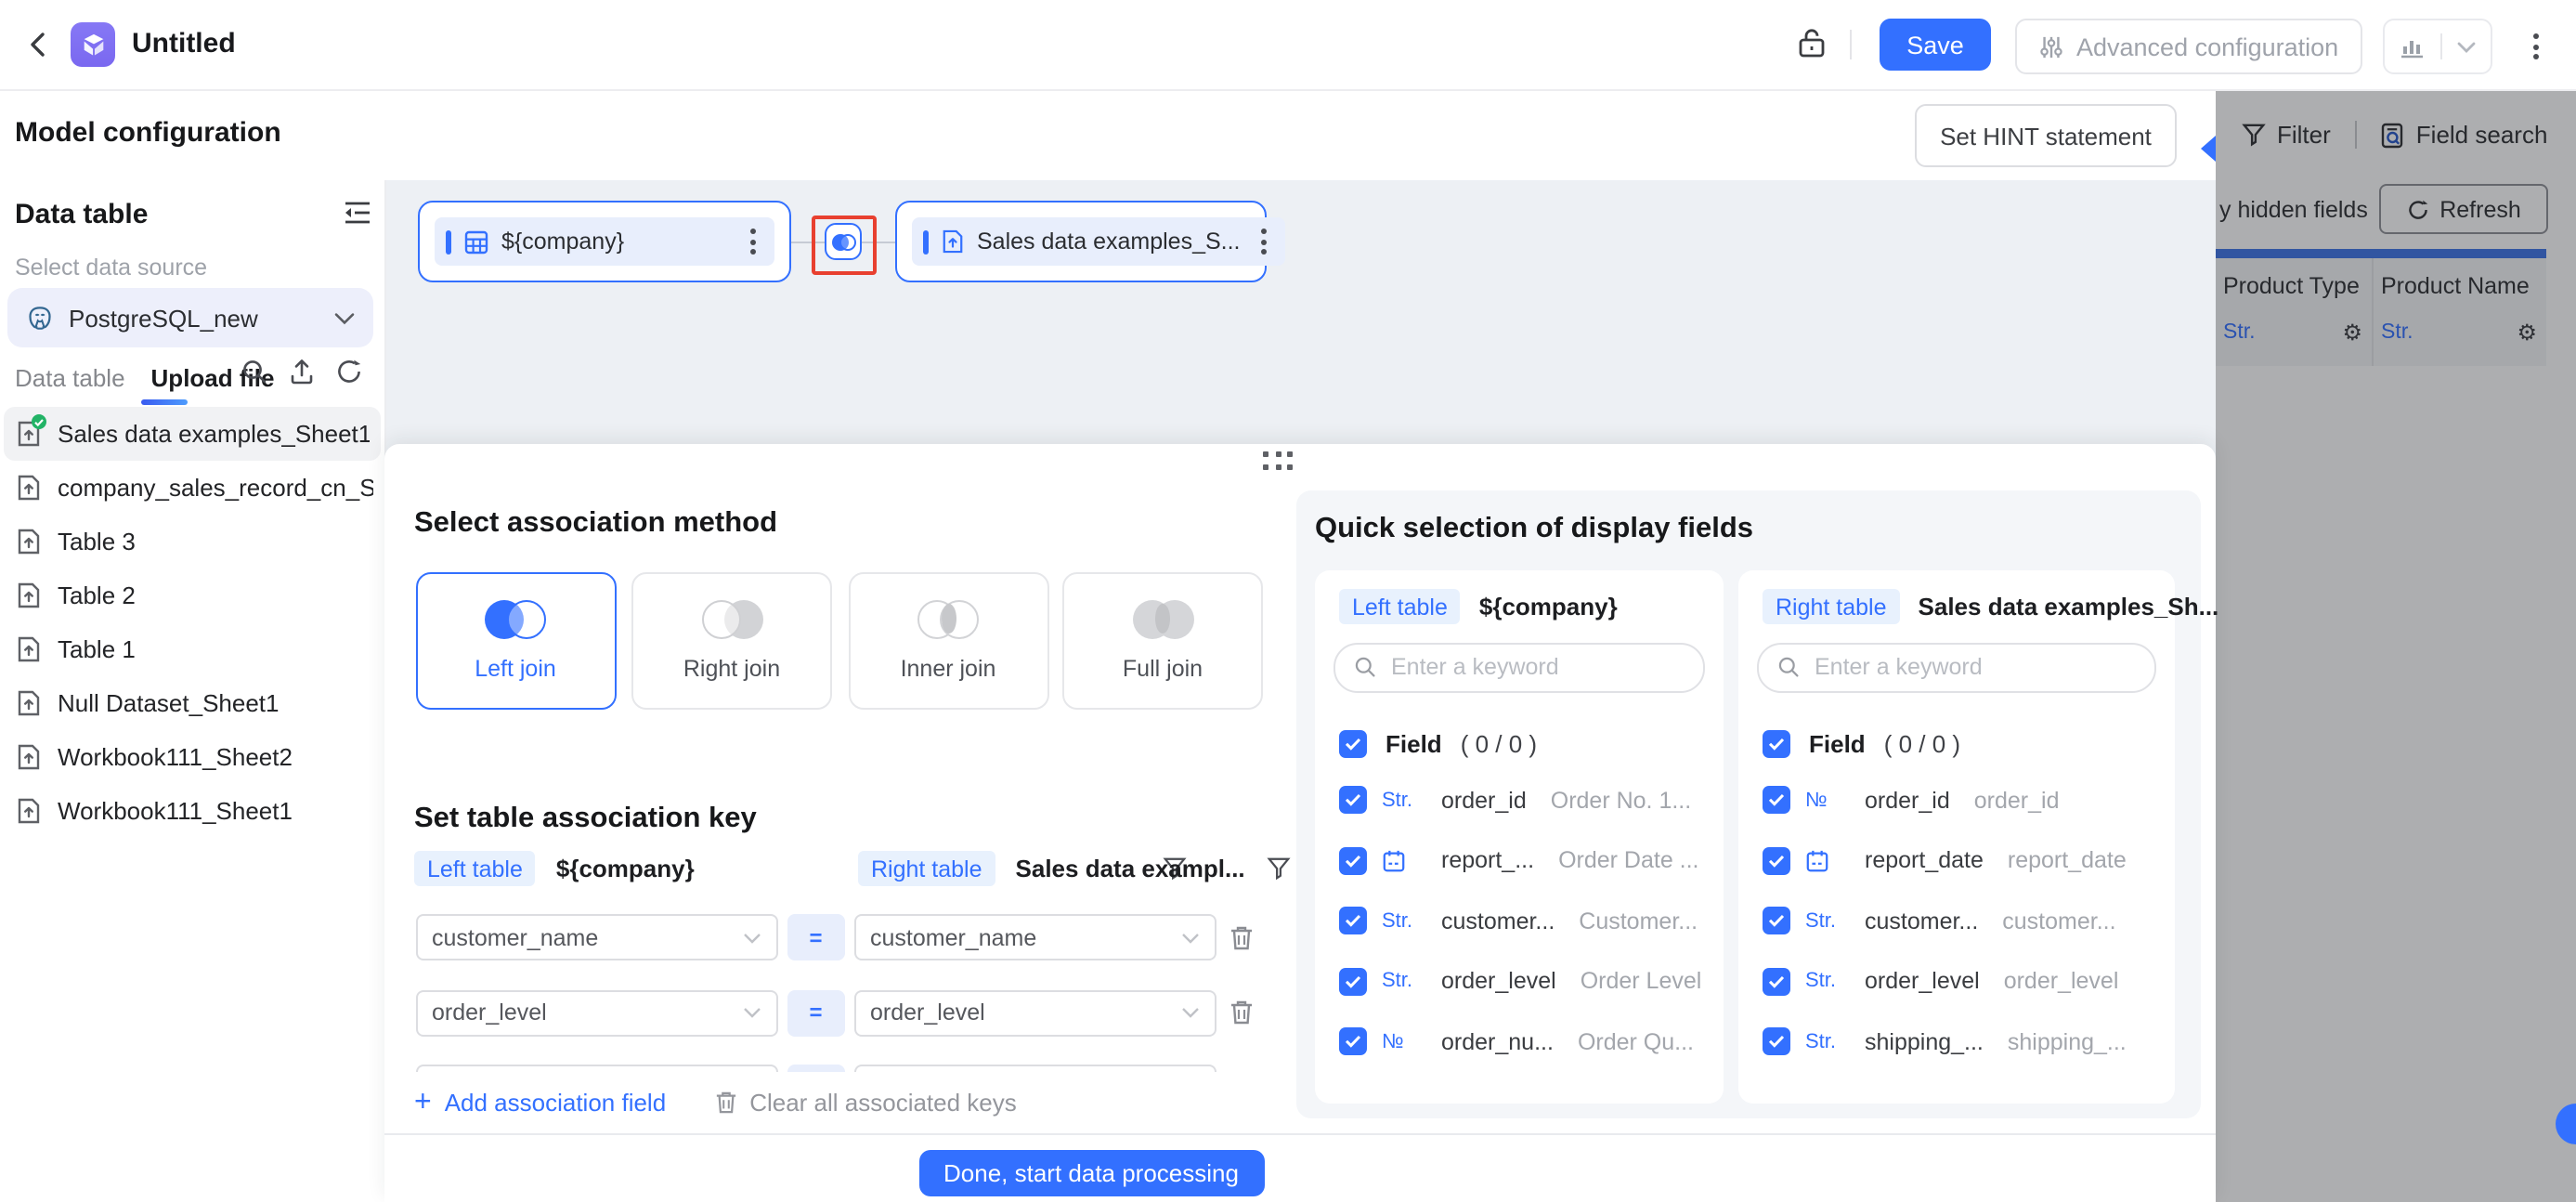  Describe the element at coordinates (585, 818) in the screenshot. I see `association-key-title: Set table association key` at that location.